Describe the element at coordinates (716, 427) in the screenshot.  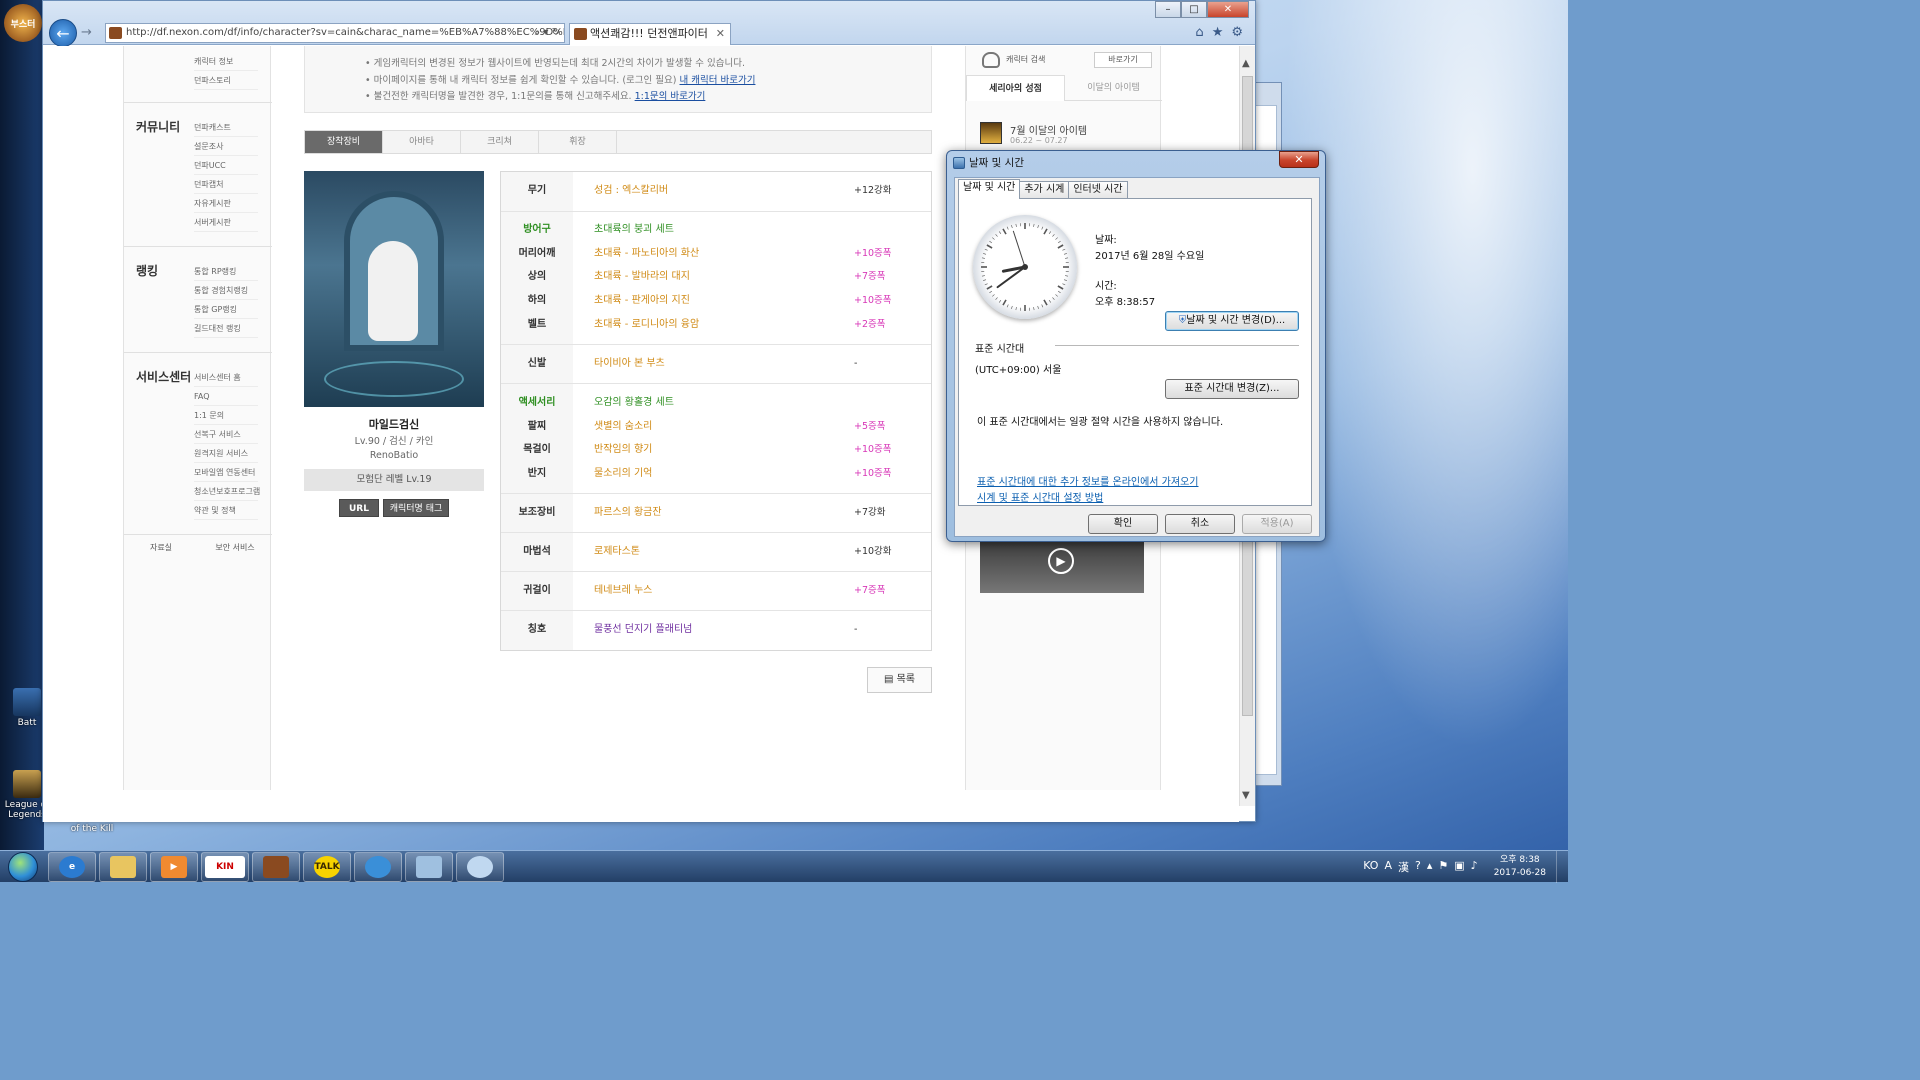
I see `equip-row-bracelet: 팔찌 샛별의 숨소리 +5증폭` at that location.